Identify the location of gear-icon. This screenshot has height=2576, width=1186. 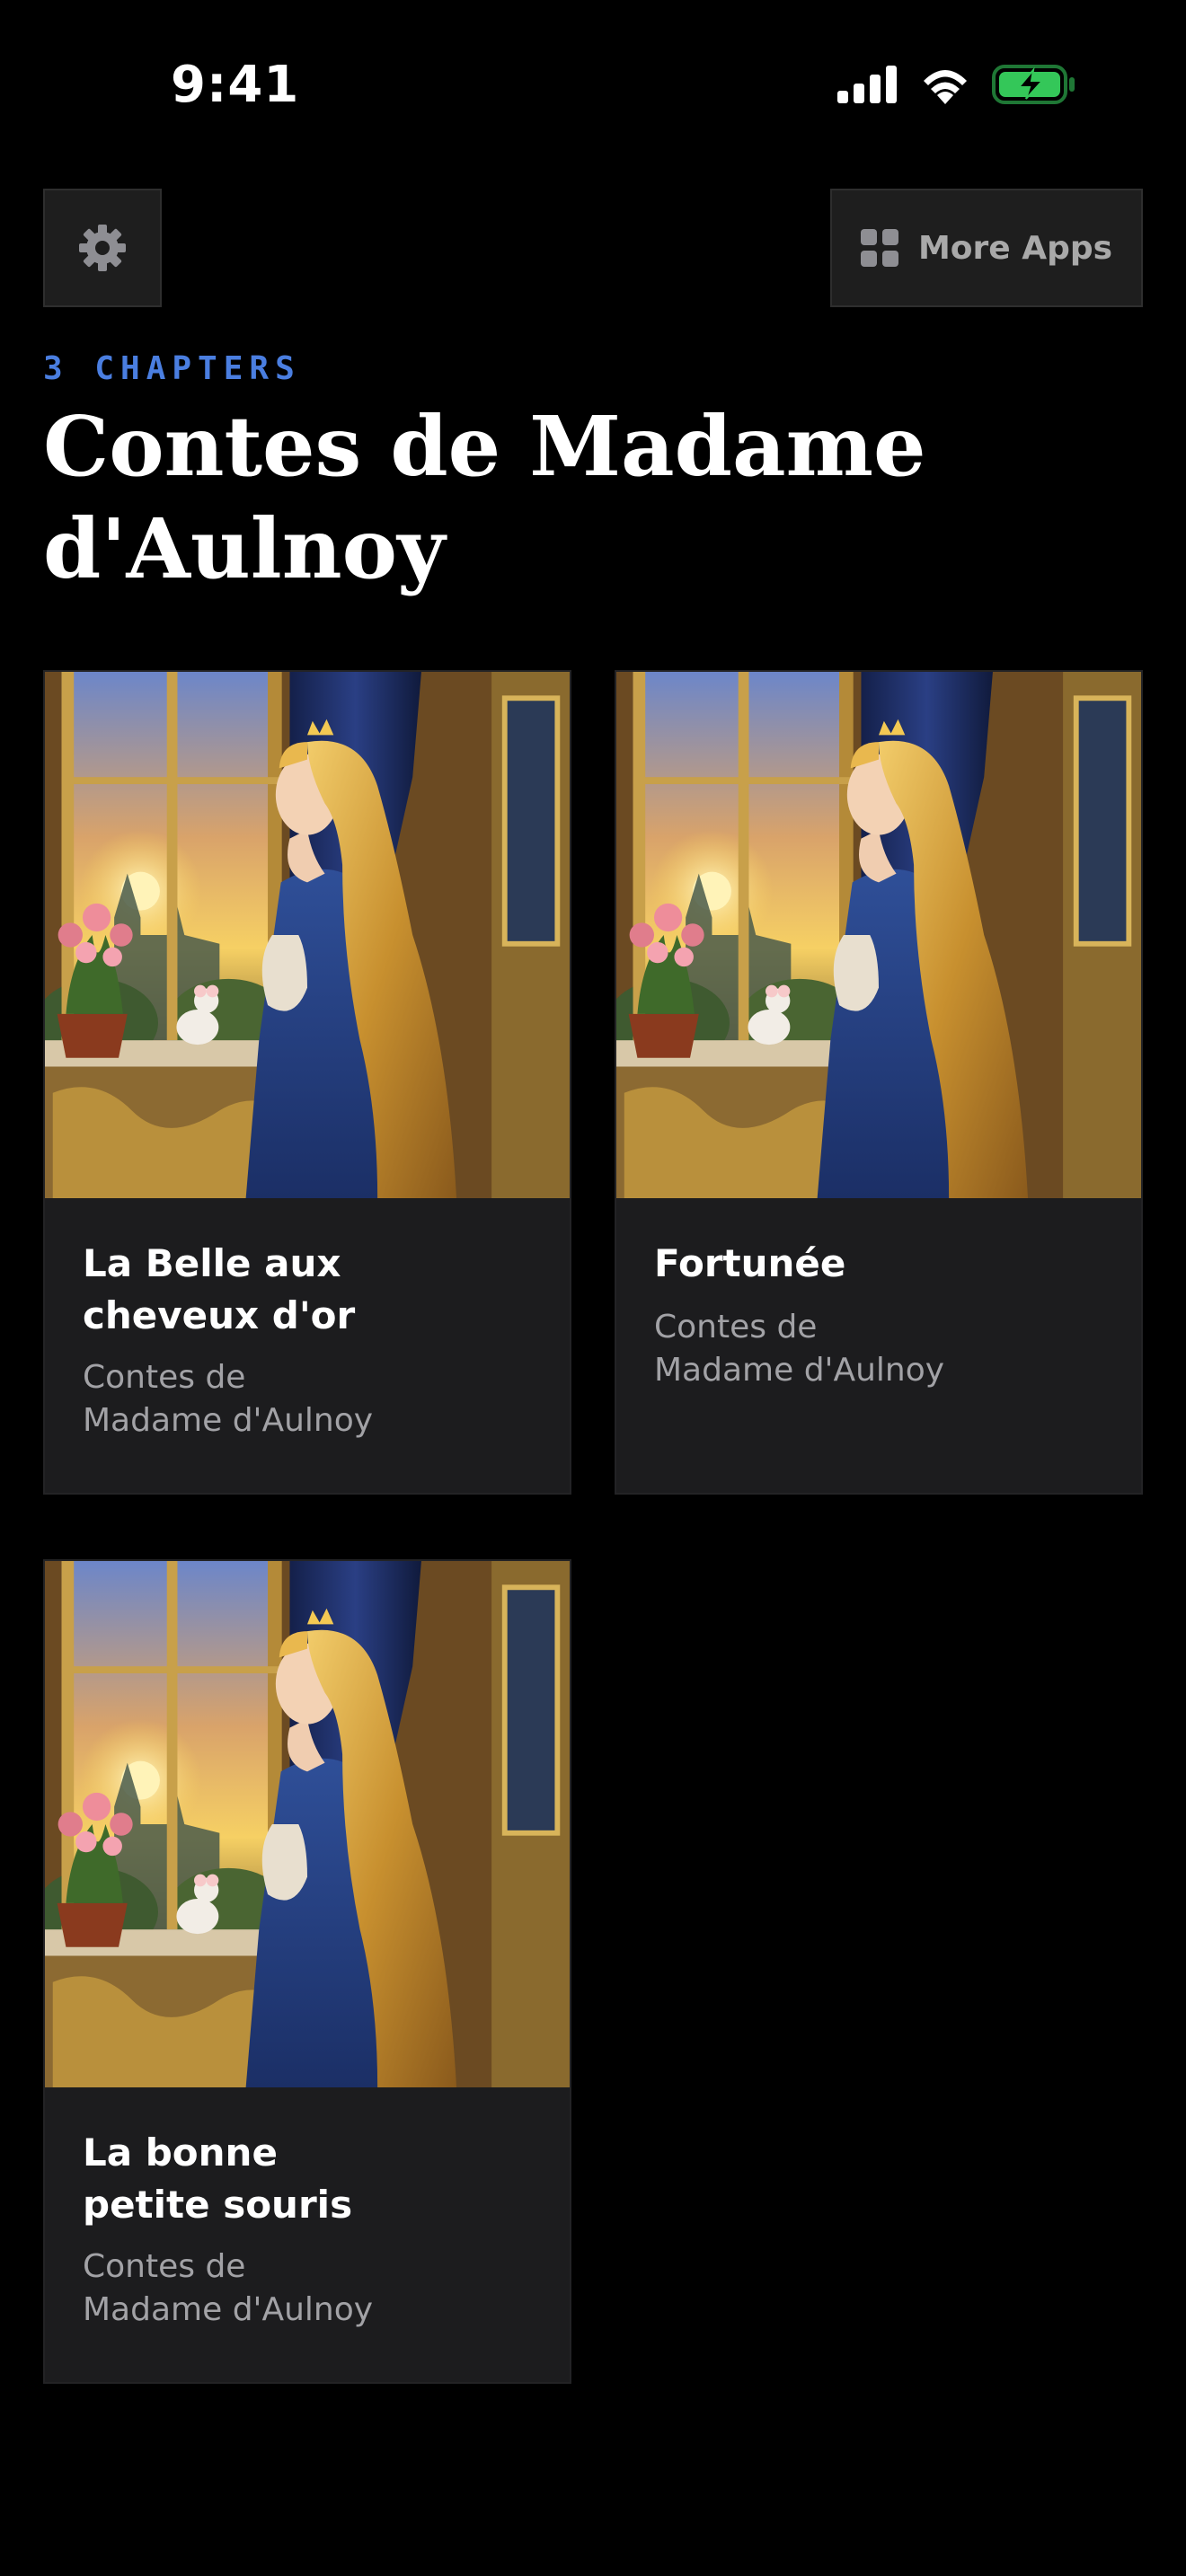
(102, 248).